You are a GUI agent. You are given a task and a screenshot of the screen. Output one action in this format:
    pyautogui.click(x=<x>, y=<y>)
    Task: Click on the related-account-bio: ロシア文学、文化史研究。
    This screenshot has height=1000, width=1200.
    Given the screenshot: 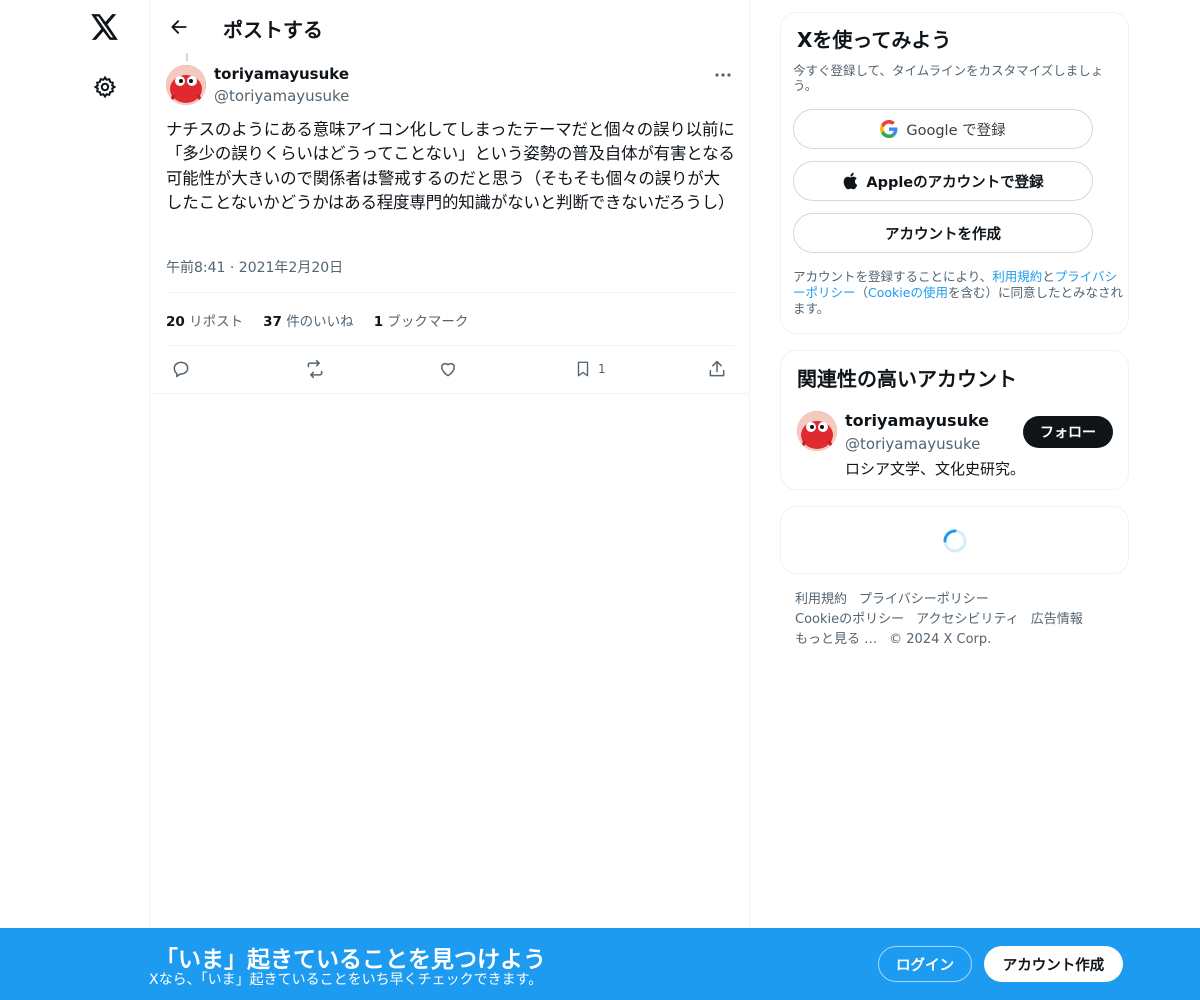 What is the action you would take?
    pyautogui.click(x=935, y=469)
    